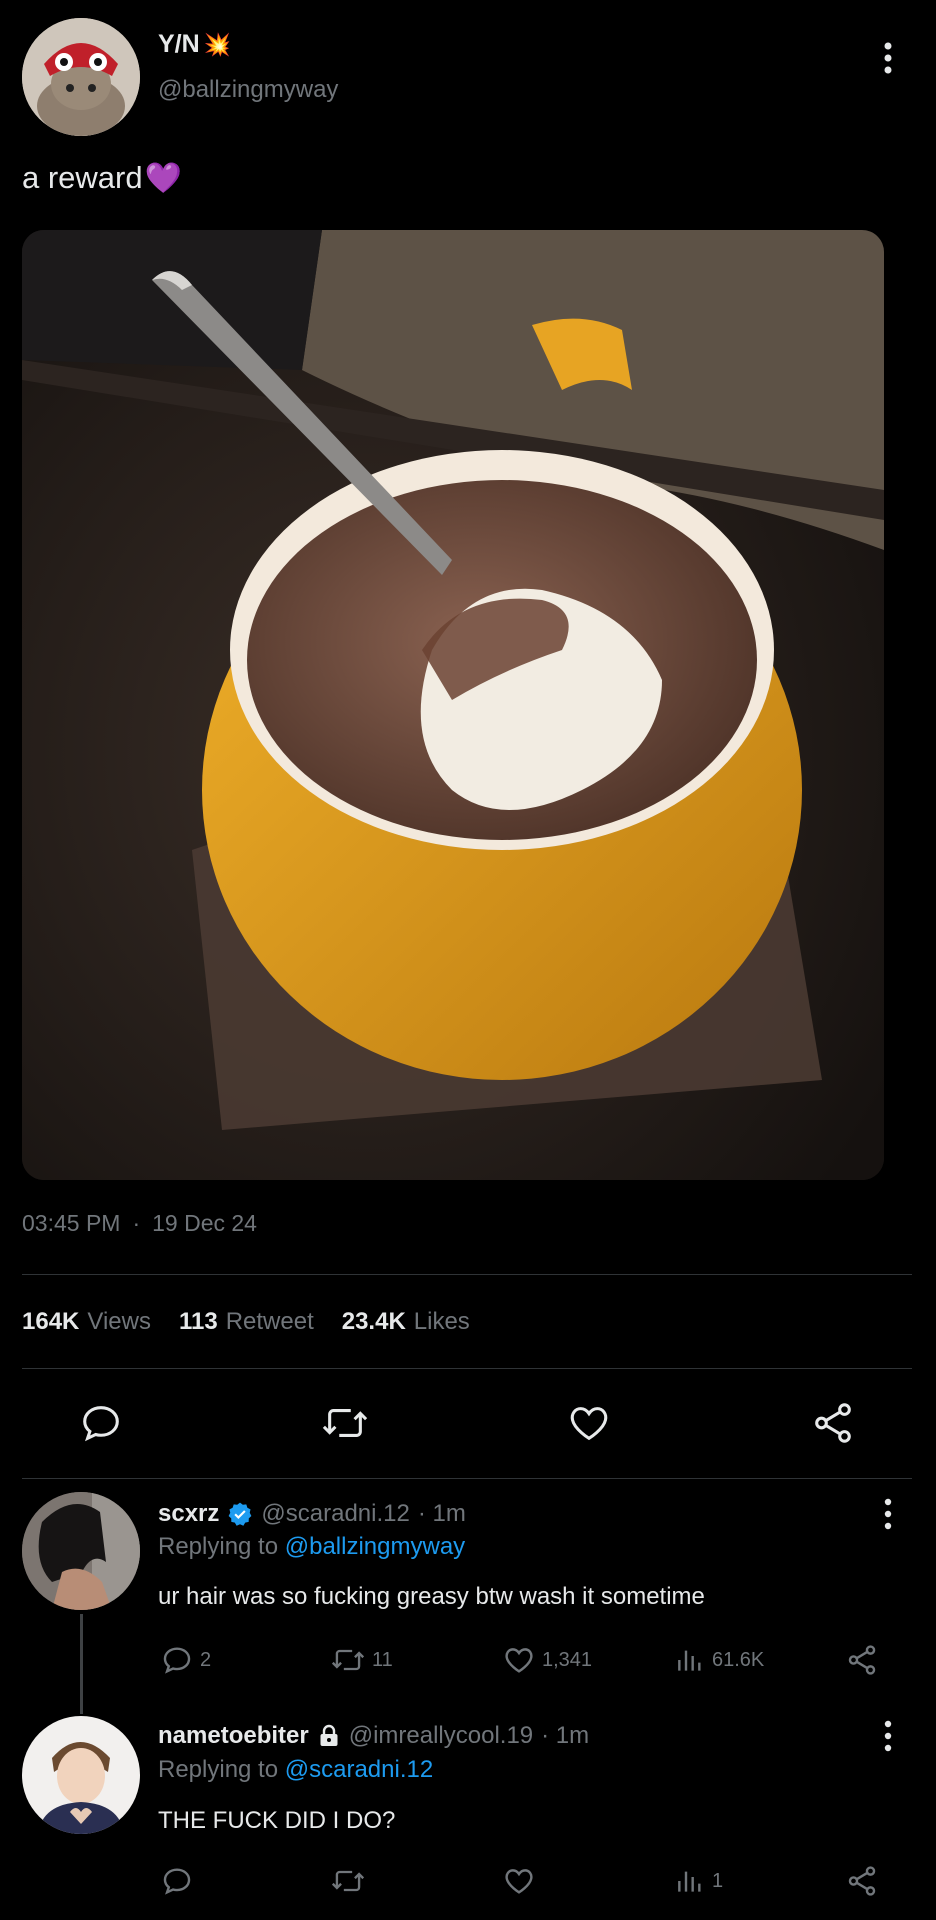  What do you see at coordinates (248, 90) in the screenshot?
I see `author-handle: @ballzingmyway` at bounding box center [248, 90].